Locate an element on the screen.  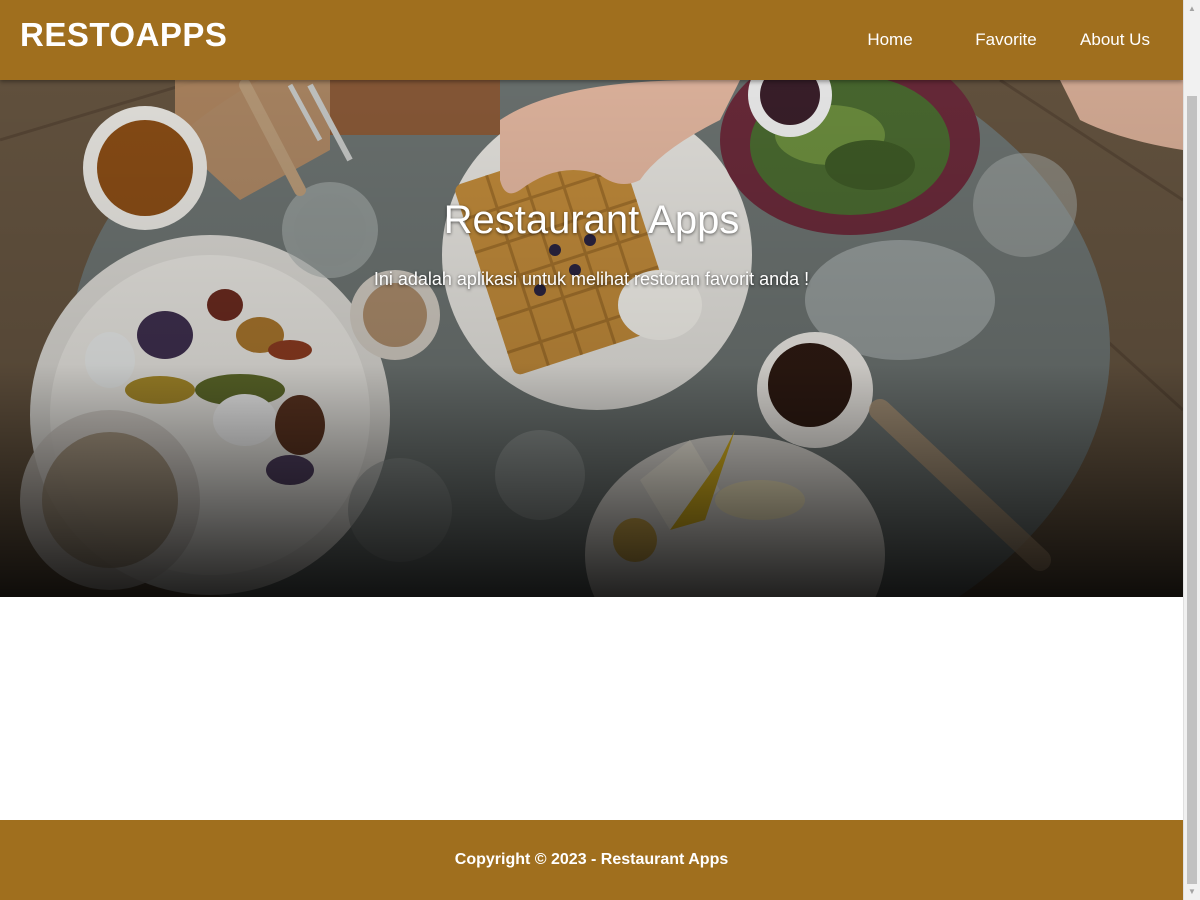
nav-link-home: Home is located at coordinates (890, 40).